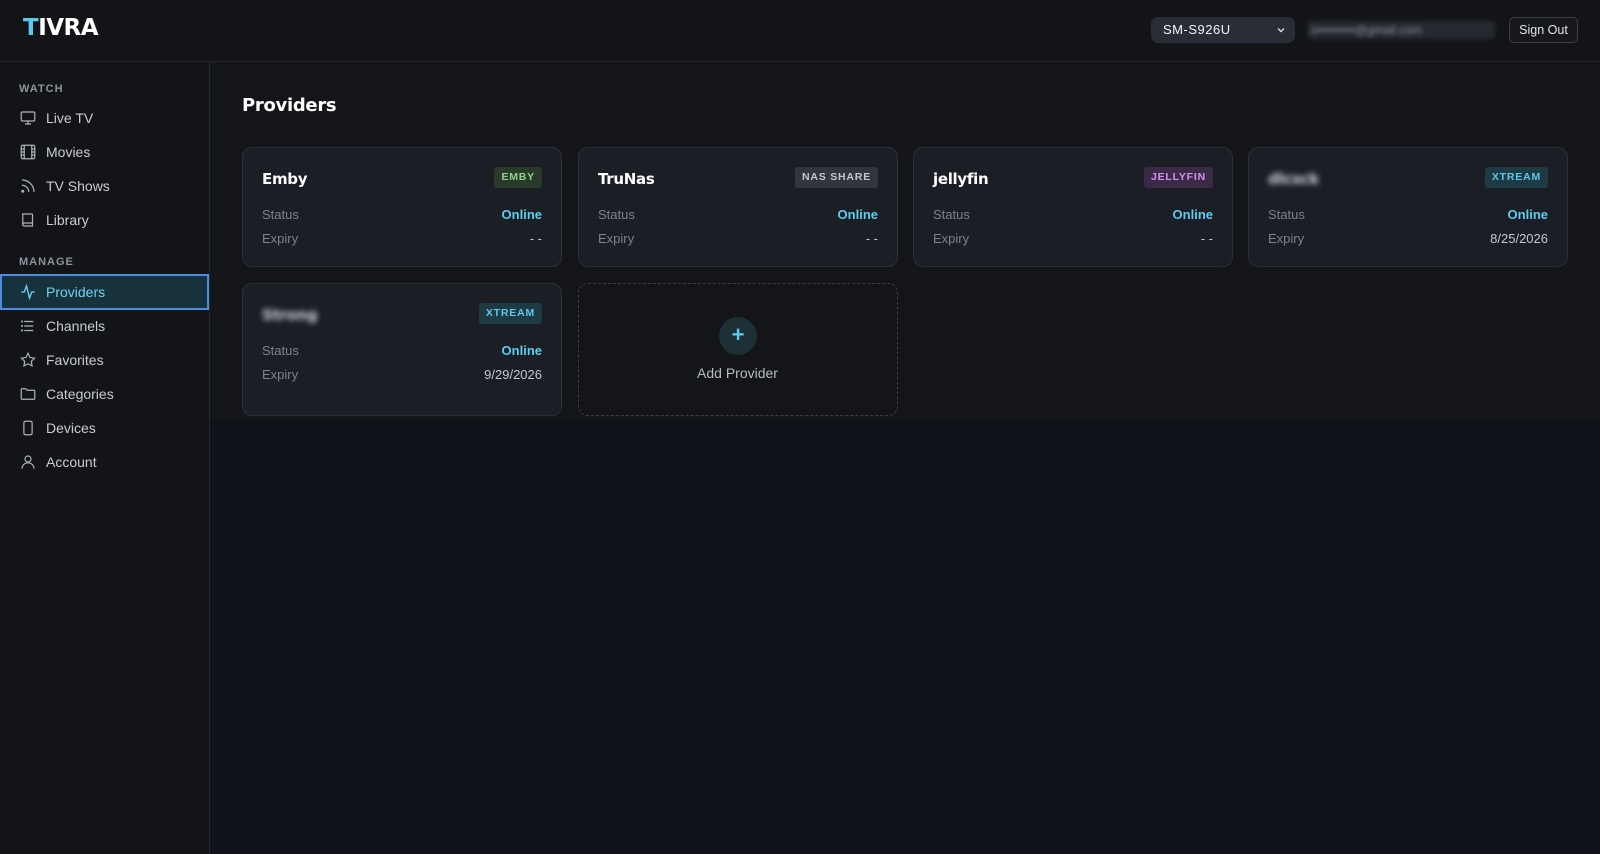 This screenshot has width=1600, height=854. Describe the element at coordinates (28, 462) in the screenshot. I see `user-icon` at that location.